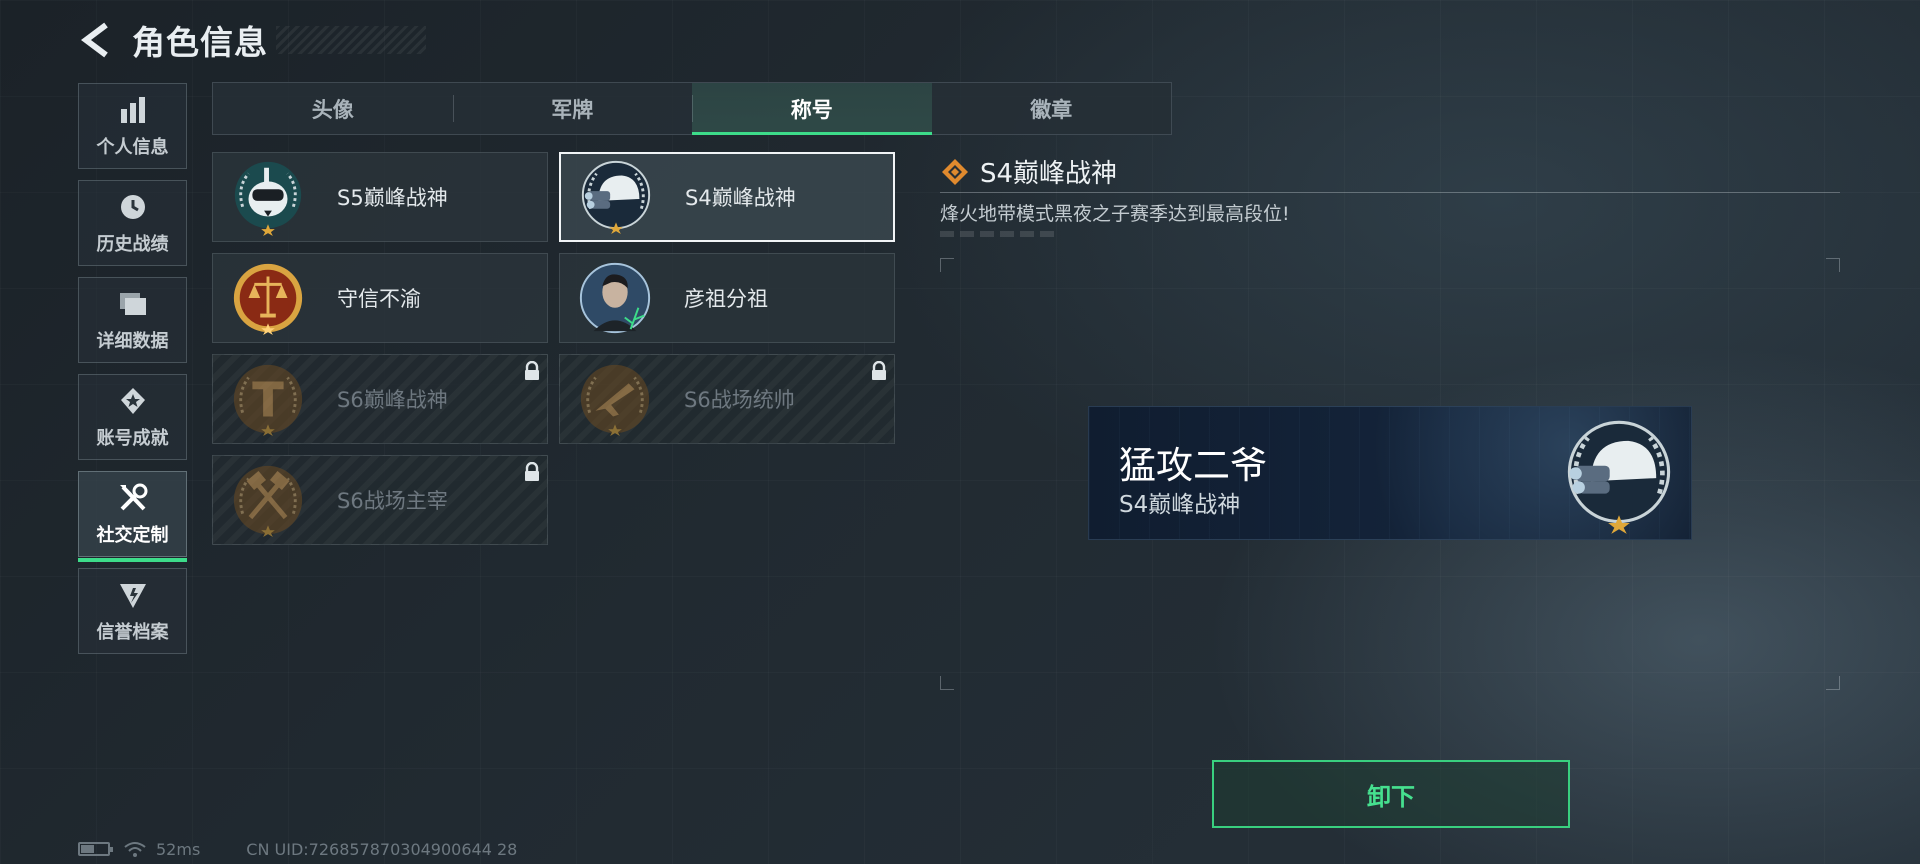 The width and height of the screenshot is (1920, 864). I want to click on title-card-name: S6巅峰战神, so click(392, 400).